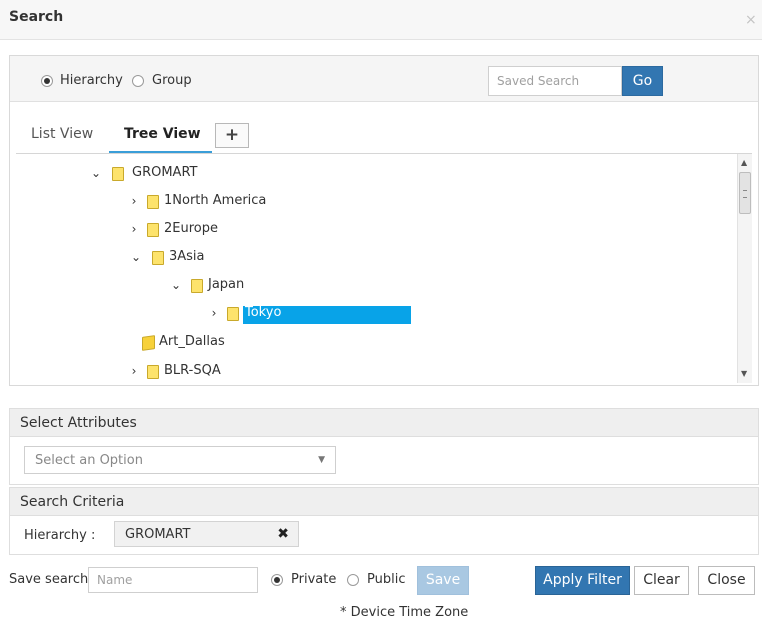 The image size is (762, 625). I want to click on tree-scrollbar: ▲ ▼, so click(744, 268).